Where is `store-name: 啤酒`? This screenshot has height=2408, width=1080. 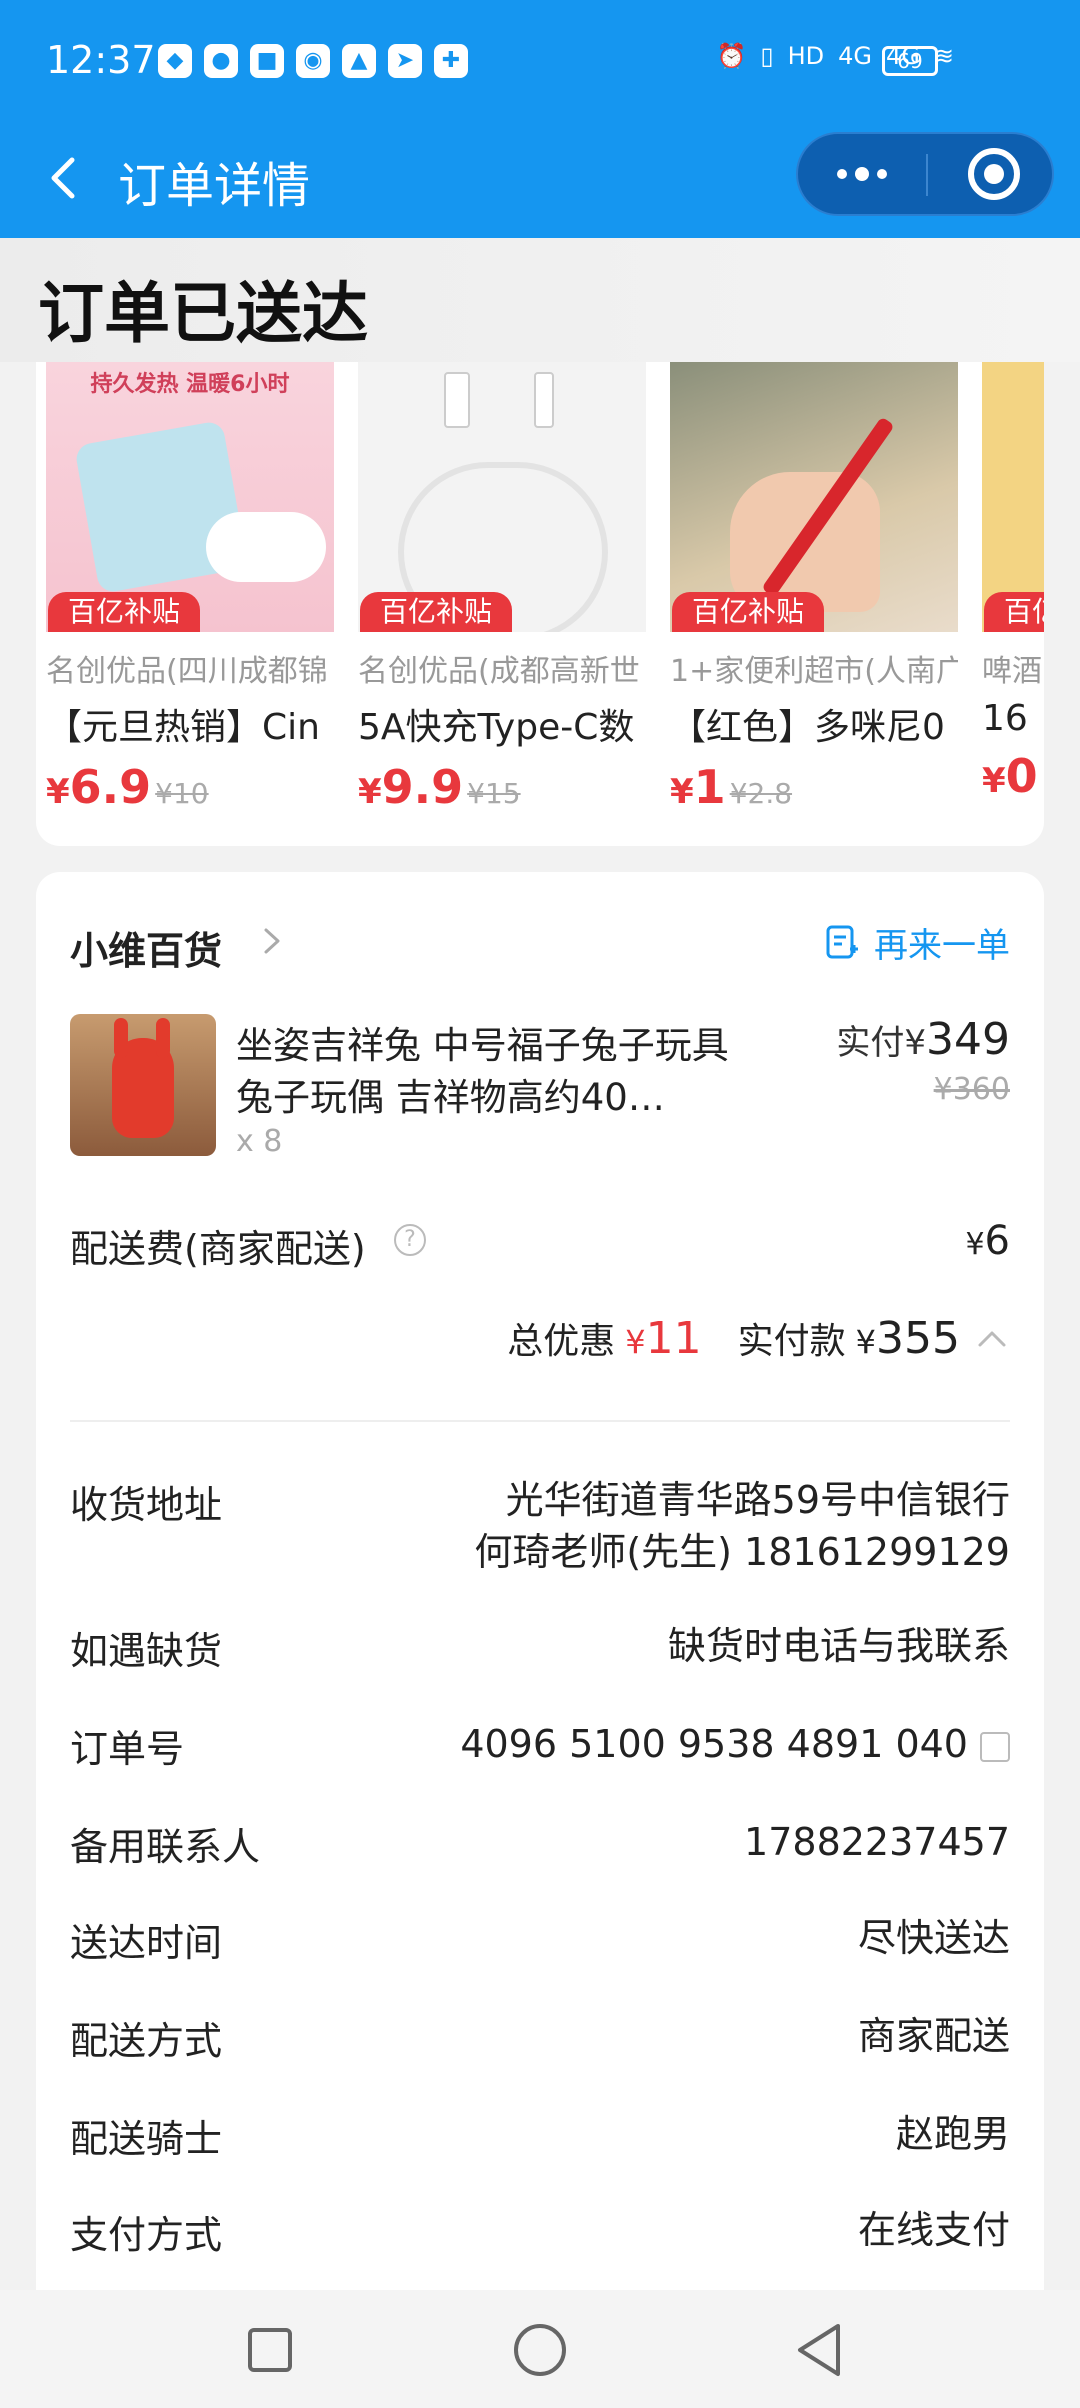
store-name: 啤酒 is located at coordinates (1012, 671).